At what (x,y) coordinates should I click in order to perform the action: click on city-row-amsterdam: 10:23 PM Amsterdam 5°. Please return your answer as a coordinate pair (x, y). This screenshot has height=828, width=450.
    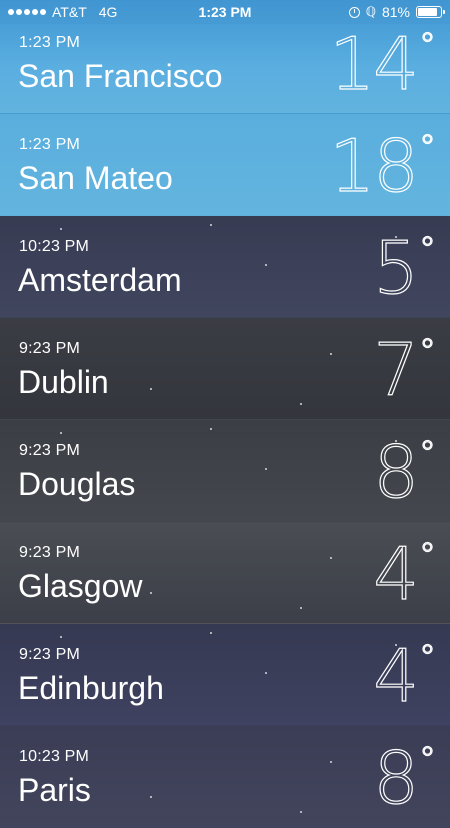
    Looking at the image, I should click on (225, 267).